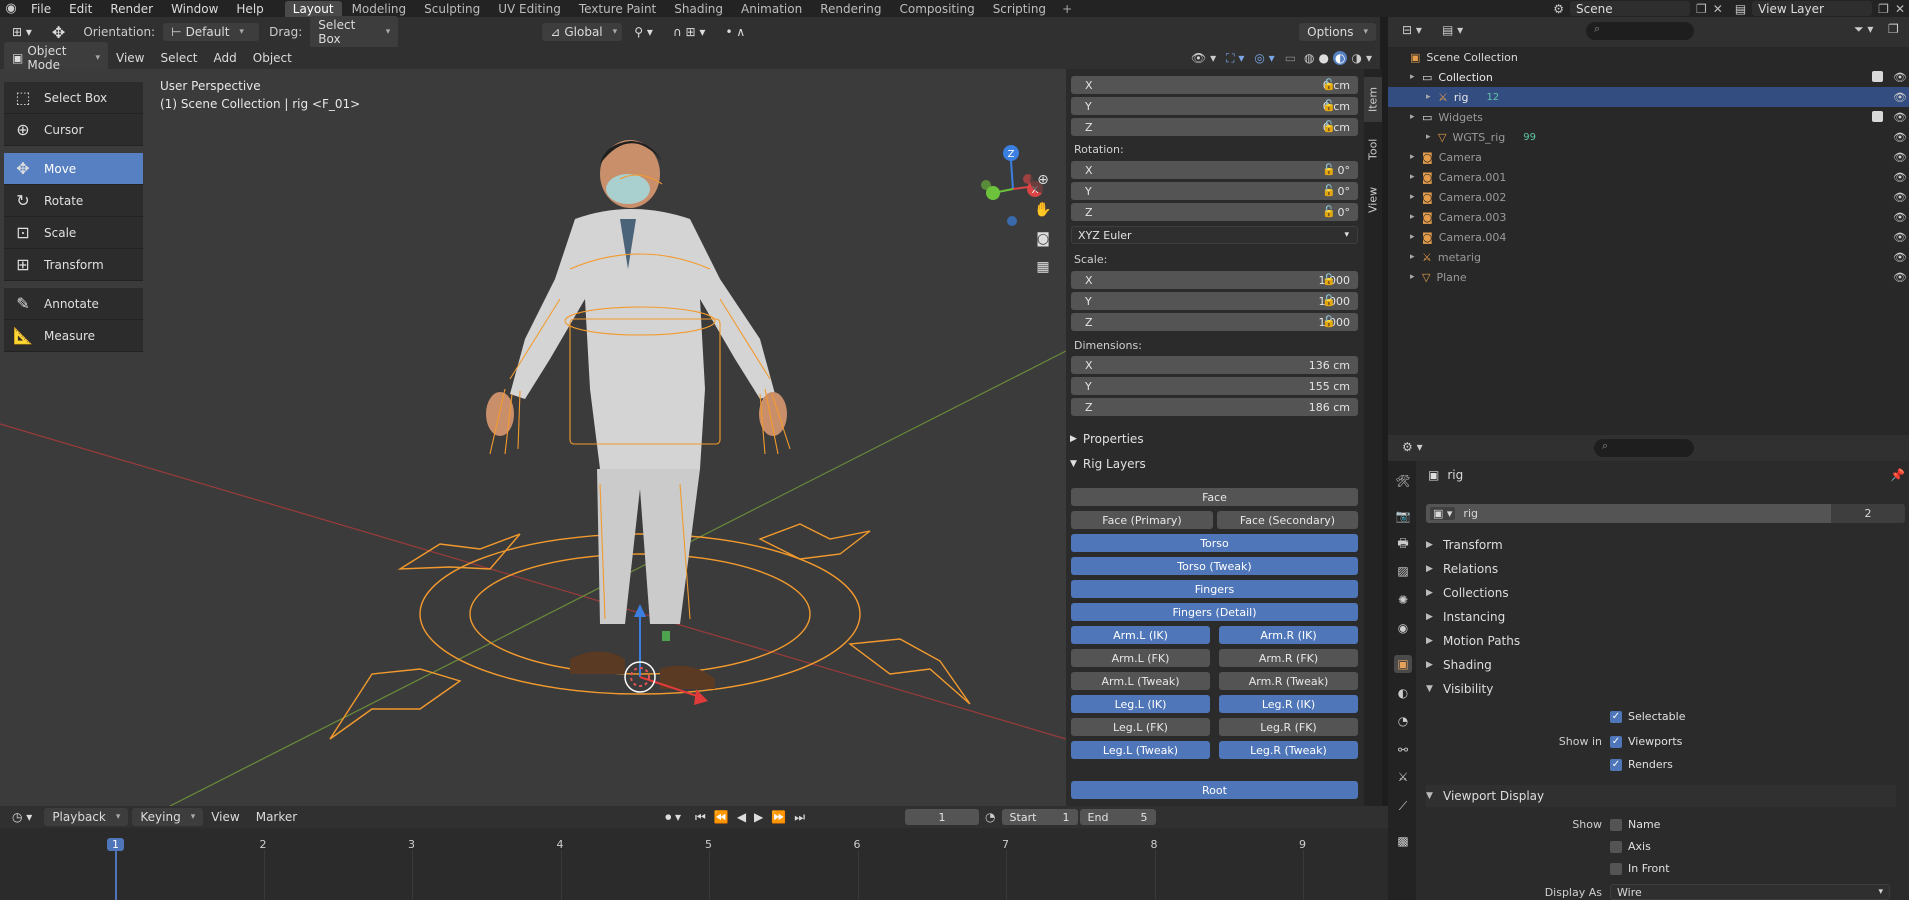 The image size is (1909, 900). I want to click on dimensions-y-field: Y 155 cm, so click(1214, 386).